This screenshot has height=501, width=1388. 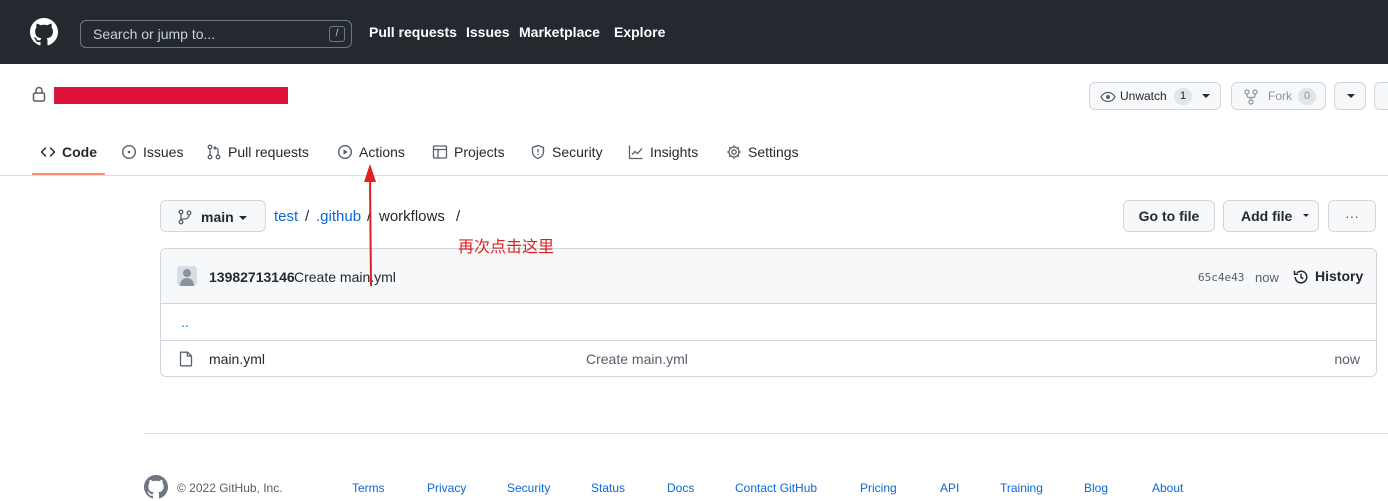 What do you see at coordinates (79, 152) in the screenshot?
I see `tab-label: Code` at bounding box center [79, 152].